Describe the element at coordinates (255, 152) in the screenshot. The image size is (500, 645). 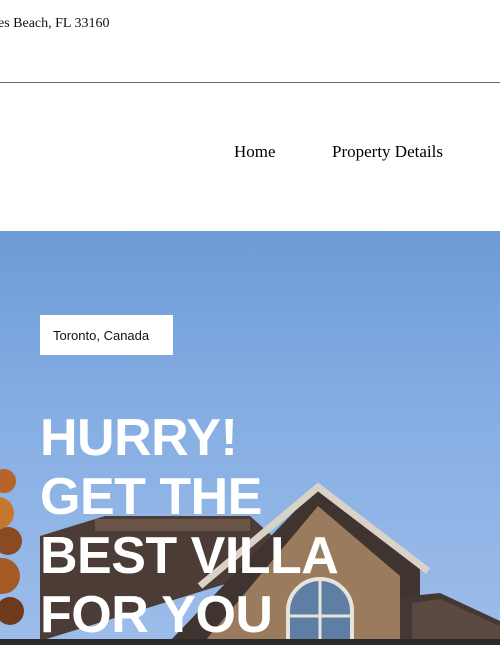
I see `nav-link-home: Home` at that location.